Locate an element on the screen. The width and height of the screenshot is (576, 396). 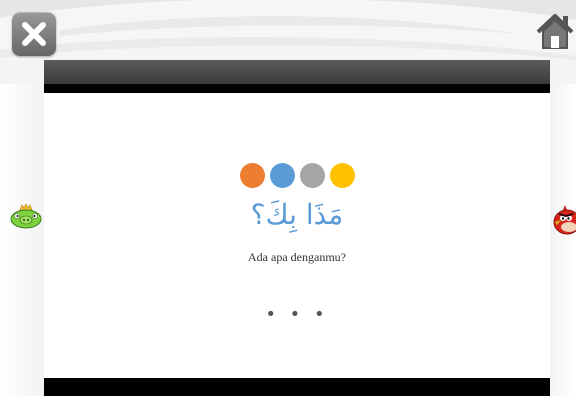
previous-button is located at coordinates (26, 216).